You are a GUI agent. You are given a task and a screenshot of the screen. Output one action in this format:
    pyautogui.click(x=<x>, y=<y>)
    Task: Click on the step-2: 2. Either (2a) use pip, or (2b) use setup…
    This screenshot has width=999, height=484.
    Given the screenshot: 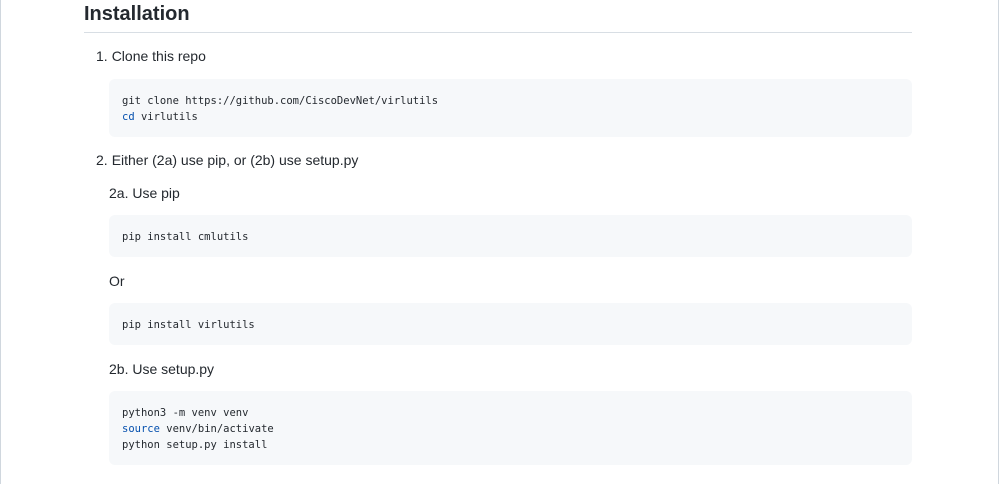 What is the action you would take?
    pyautogui.click(x=227, y=160)
    